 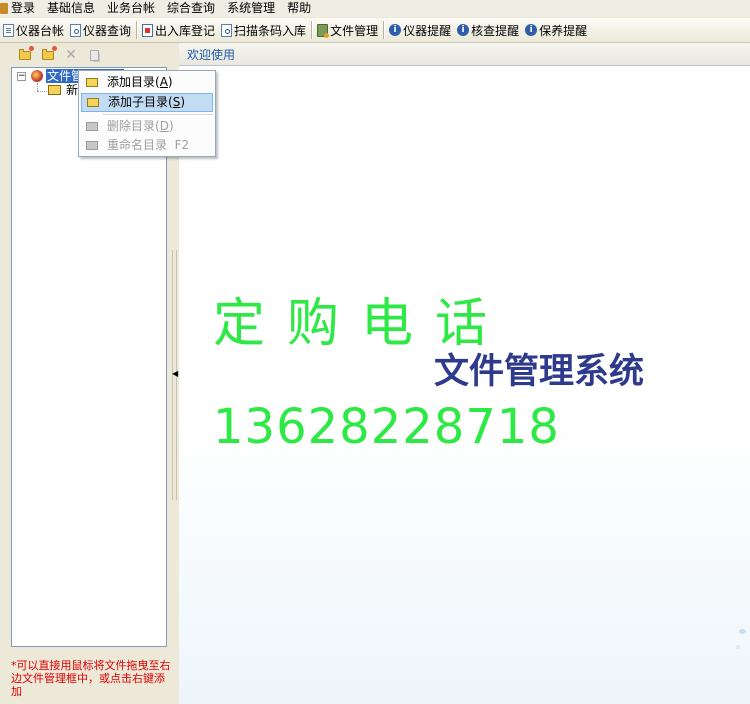 I want to click on tab-bar: 欢迎使用, so click(x=464, y=54).